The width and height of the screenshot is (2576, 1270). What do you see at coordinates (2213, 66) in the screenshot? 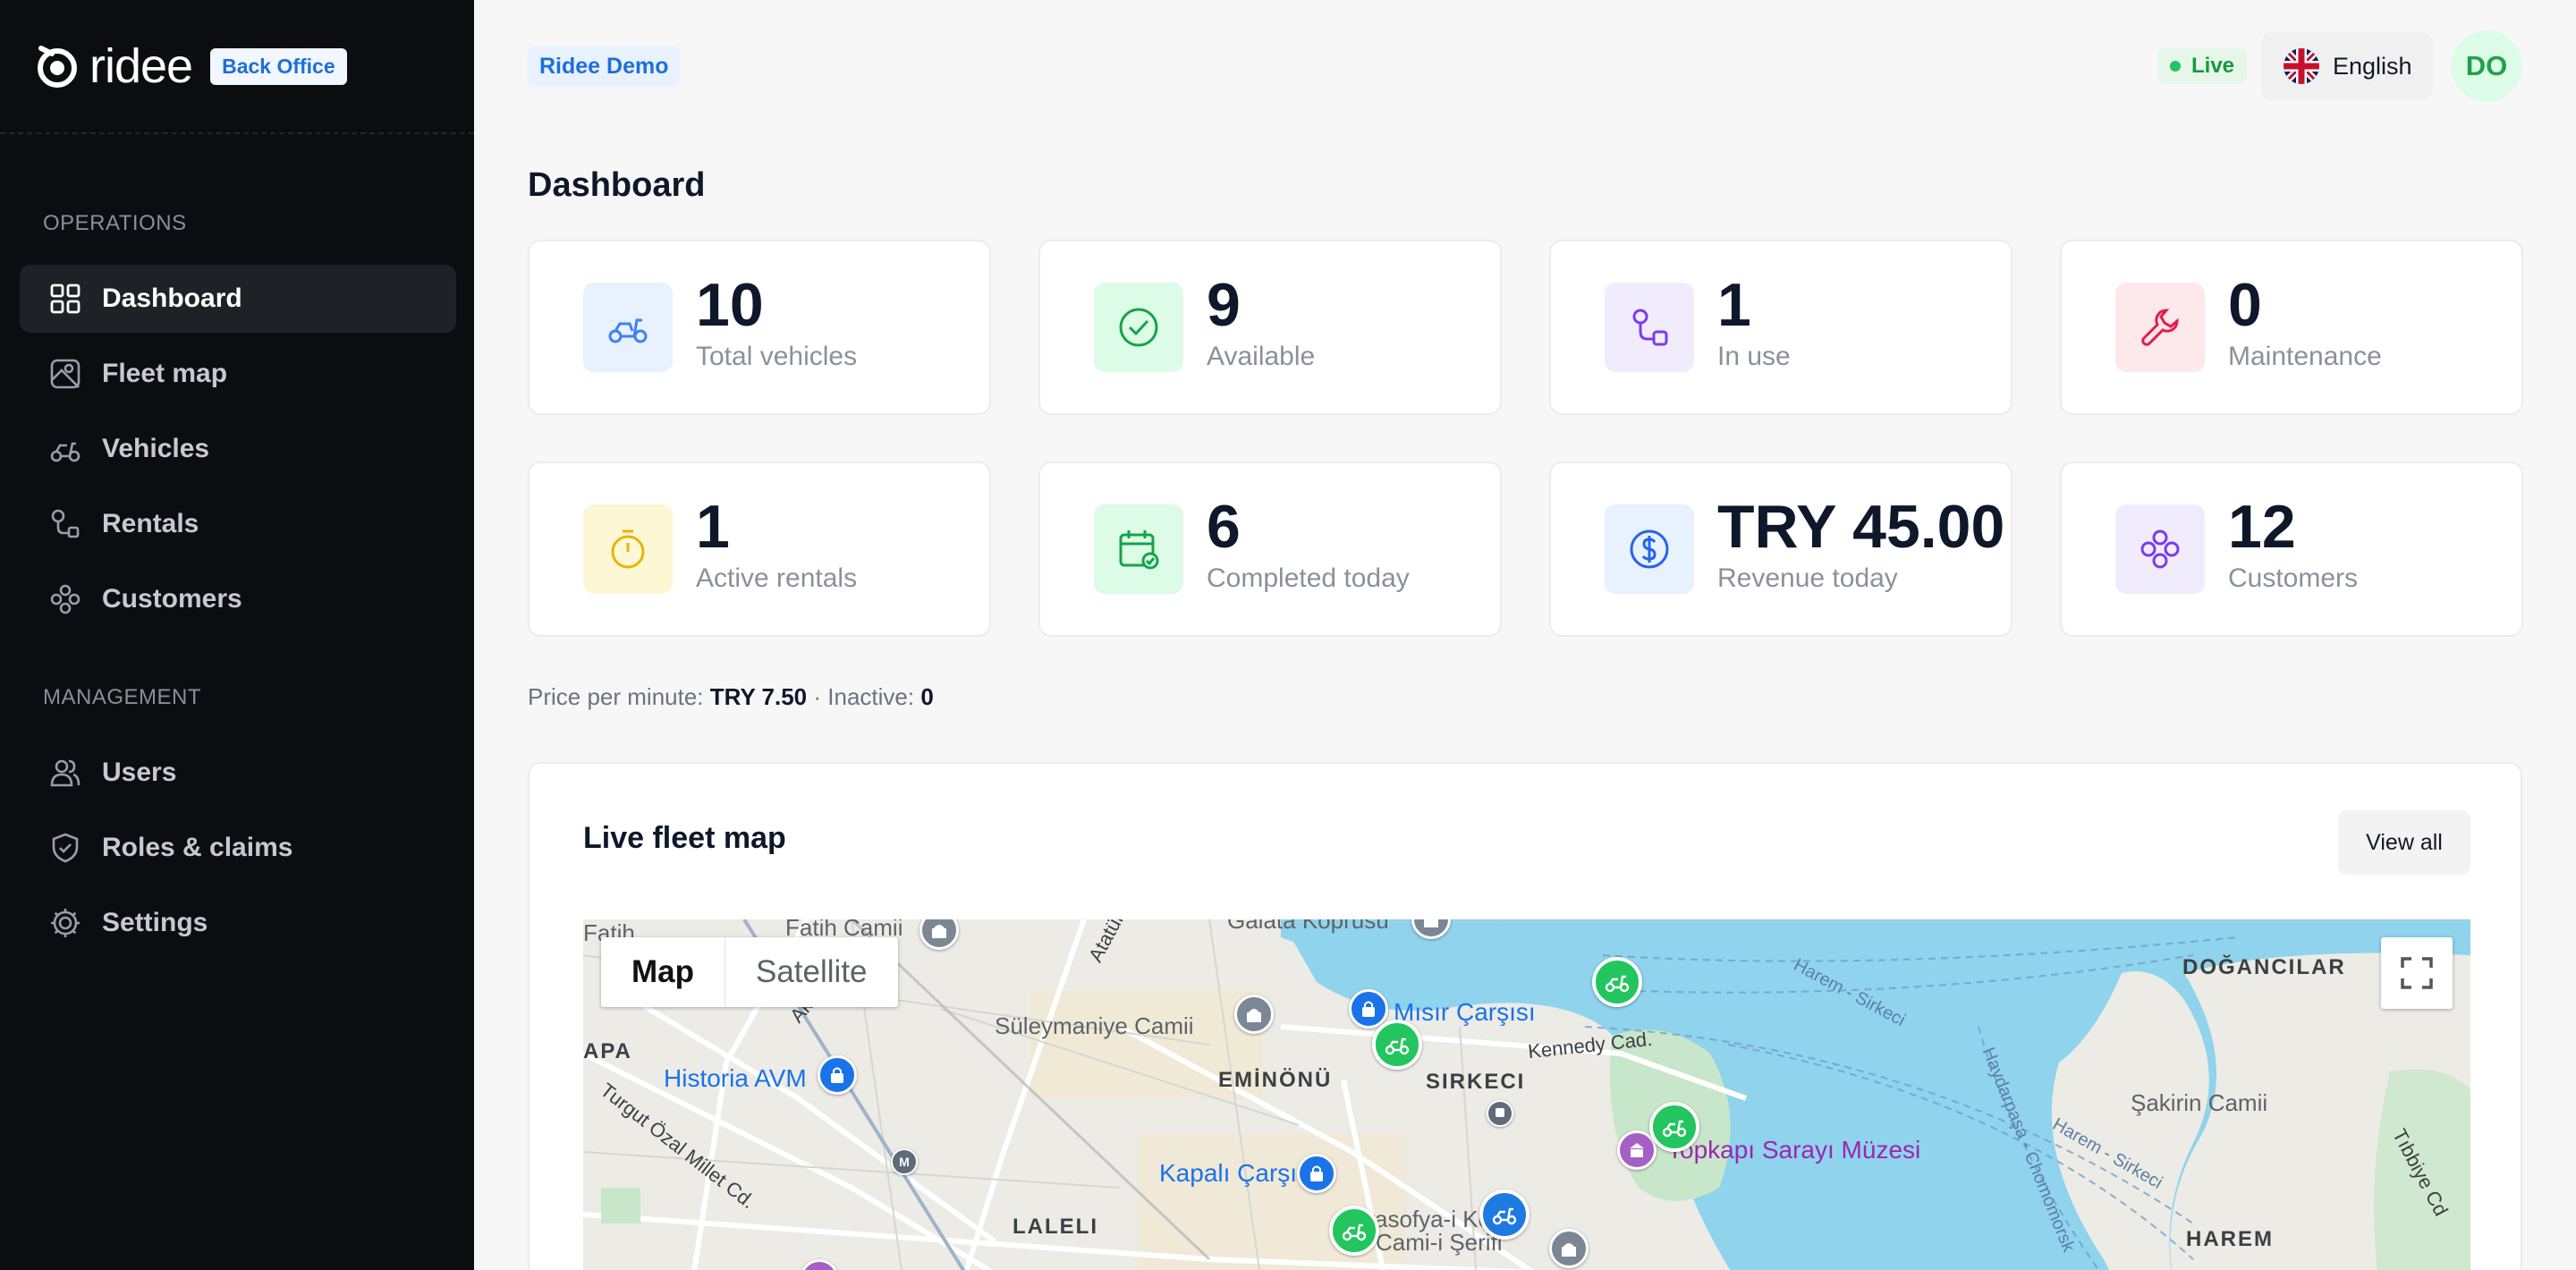
I see `live-label: Live` at bounding box center [2213, 66].